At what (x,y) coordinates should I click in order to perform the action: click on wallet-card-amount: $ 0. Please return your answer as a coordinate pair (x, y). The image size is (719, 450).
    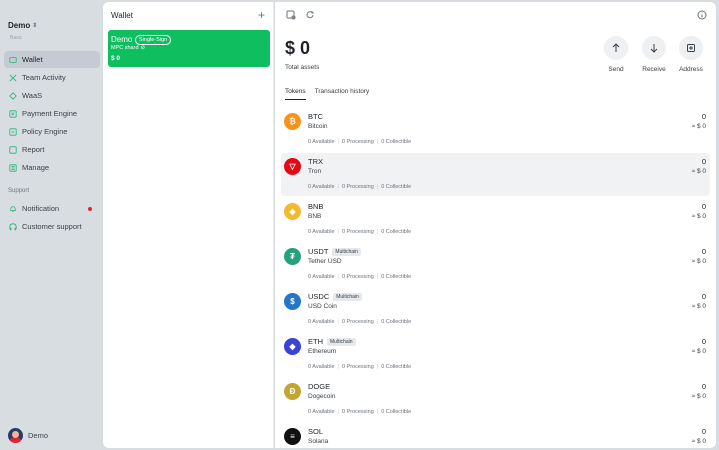
    Looking at the image, I should click on (116, 58).